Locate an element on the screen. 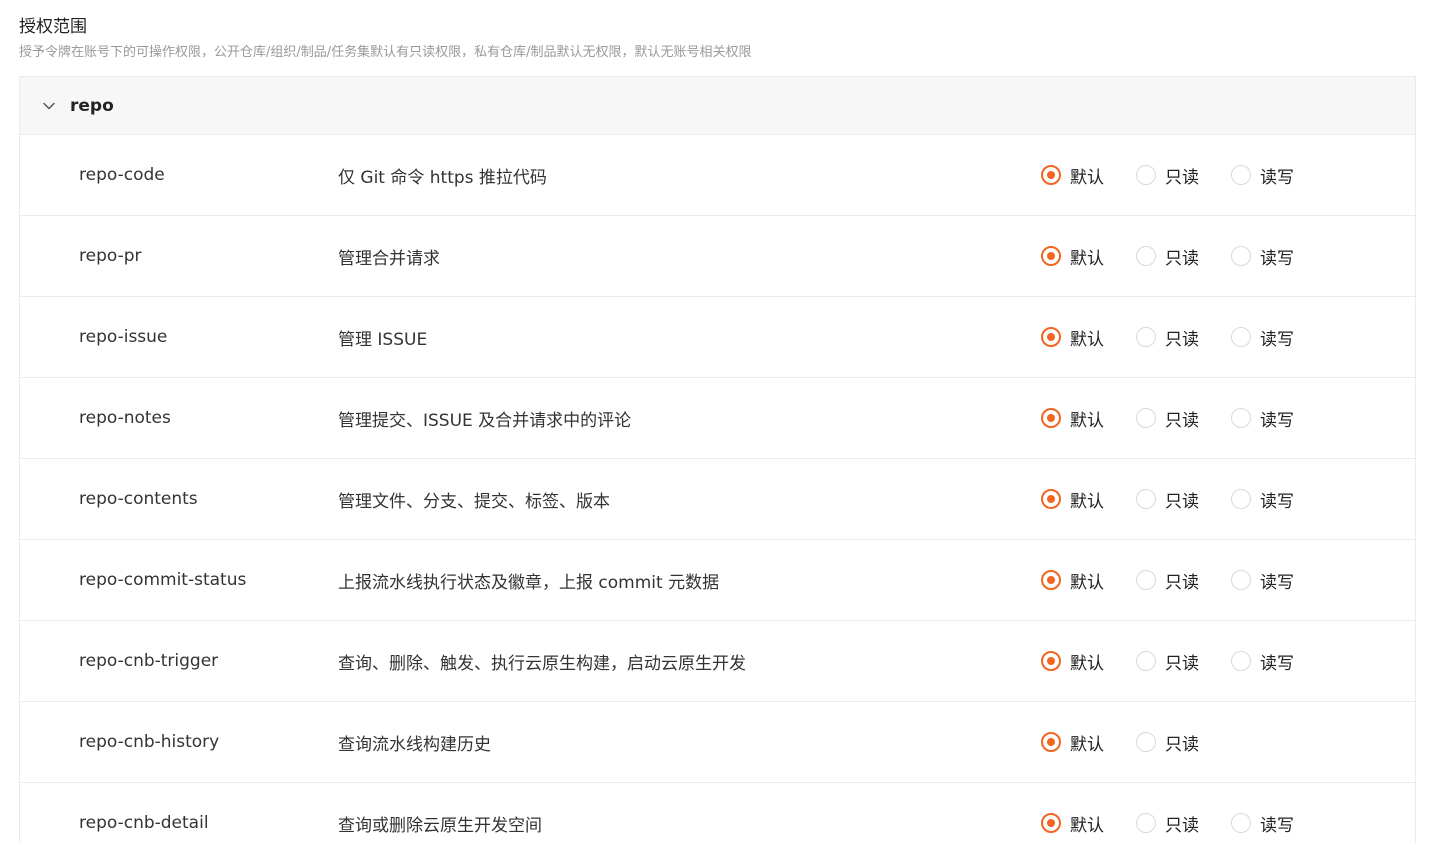 The height and width of the screenshot is (843, 1444). scope-description: 管理合并请求 is located at coordinates (389, 258).